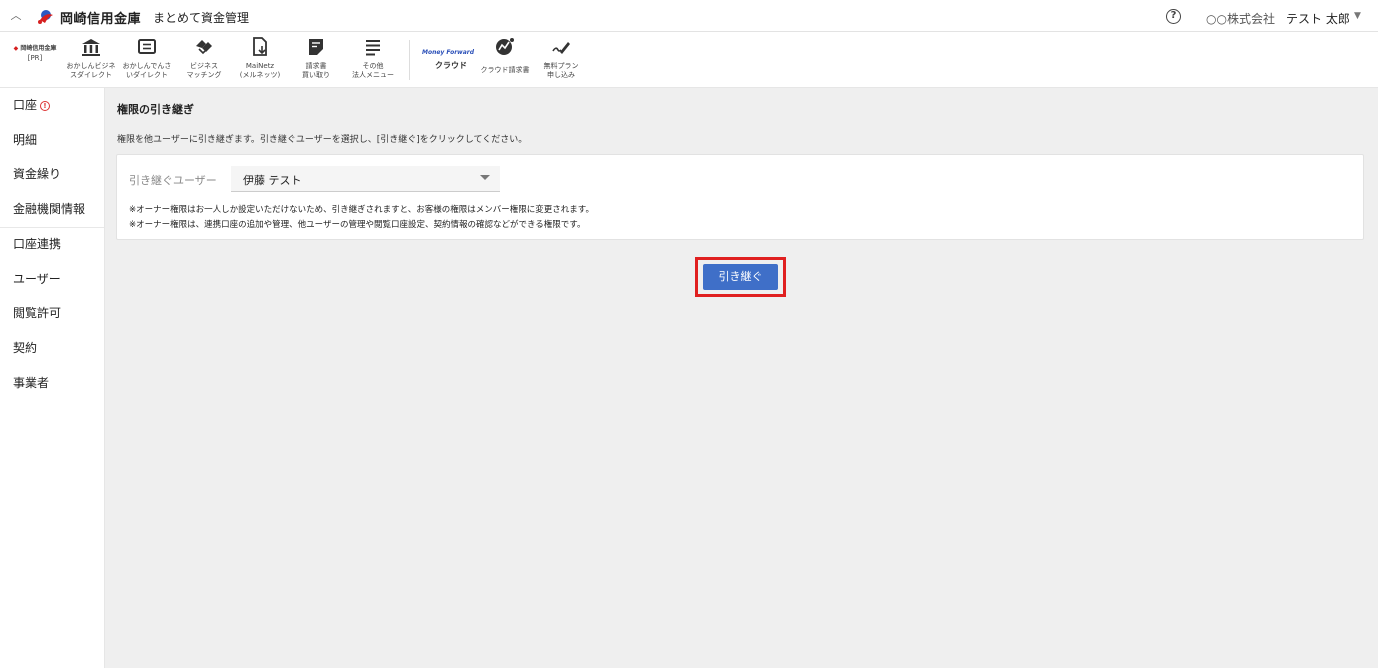 The image size is (1378, 668). Describe the element at coordinates (35, 58) in the screenshot. I see `pr-label: [PR]` at that location.